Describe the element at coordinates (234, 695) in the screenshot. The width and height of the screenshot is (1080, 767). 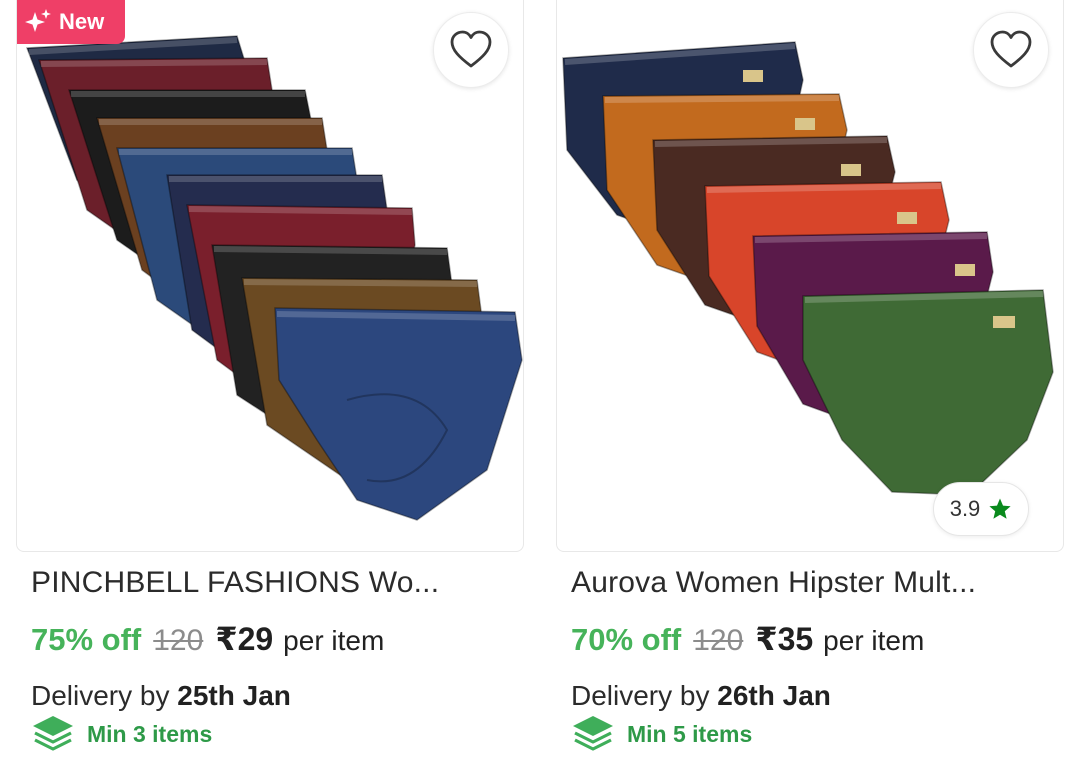
I see `delivery-date: 25th Jan` at that location.